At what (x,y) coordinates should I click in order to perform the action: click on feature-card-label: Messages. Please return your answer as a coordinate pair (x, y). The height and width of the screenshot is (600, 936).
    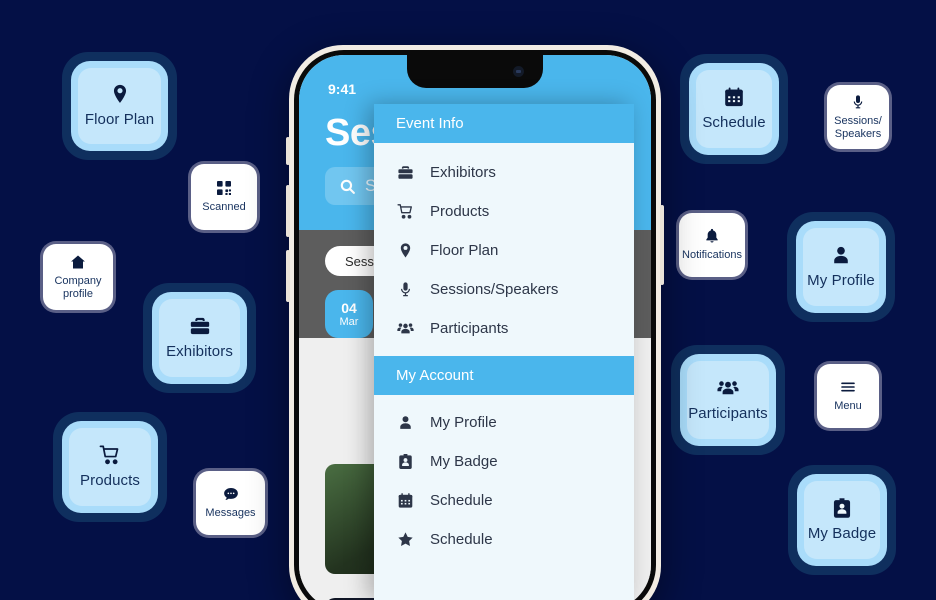
    Looking at the image, I should click on (230, 513).